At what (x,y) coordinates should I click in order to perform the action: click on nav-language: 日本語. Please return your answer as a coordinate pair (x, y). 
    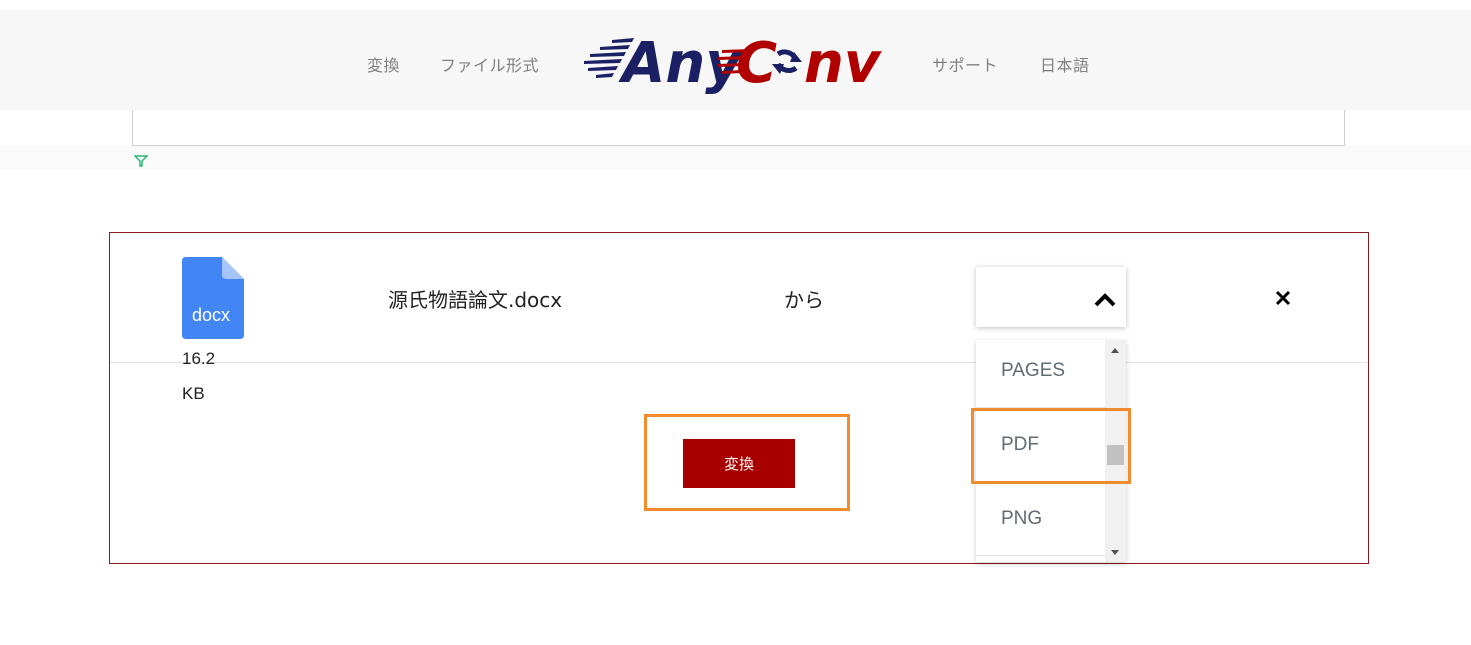
    Looking at the image, I should click on (1065, 64).